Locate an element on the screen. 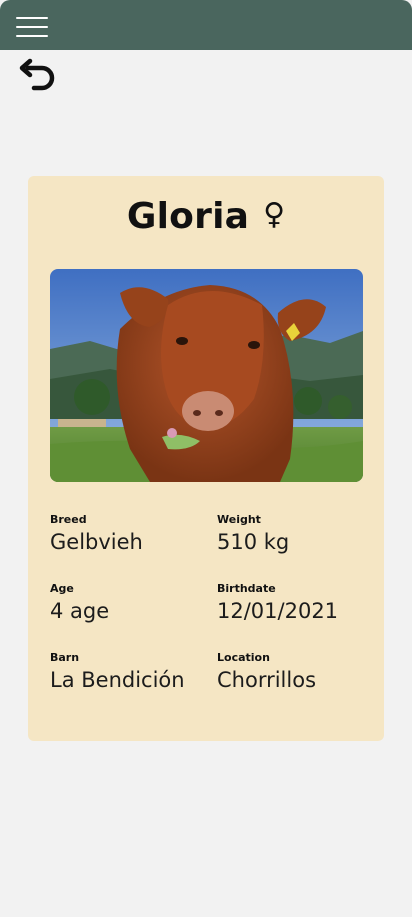 The image size is (412, 917). barn-field: Barn La Bendición is located at coordinates (130, 672).